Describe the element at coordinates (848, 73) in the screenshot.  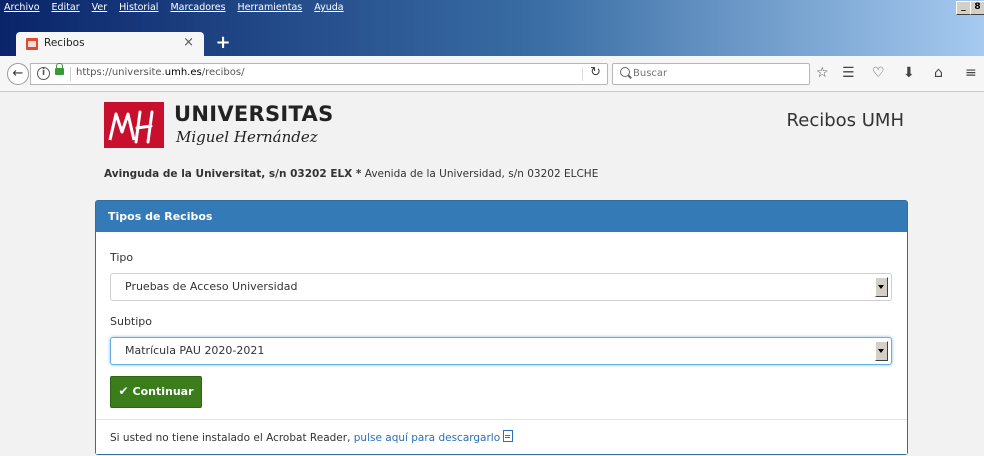
I see `reading-list-icon: ☰` at that location.